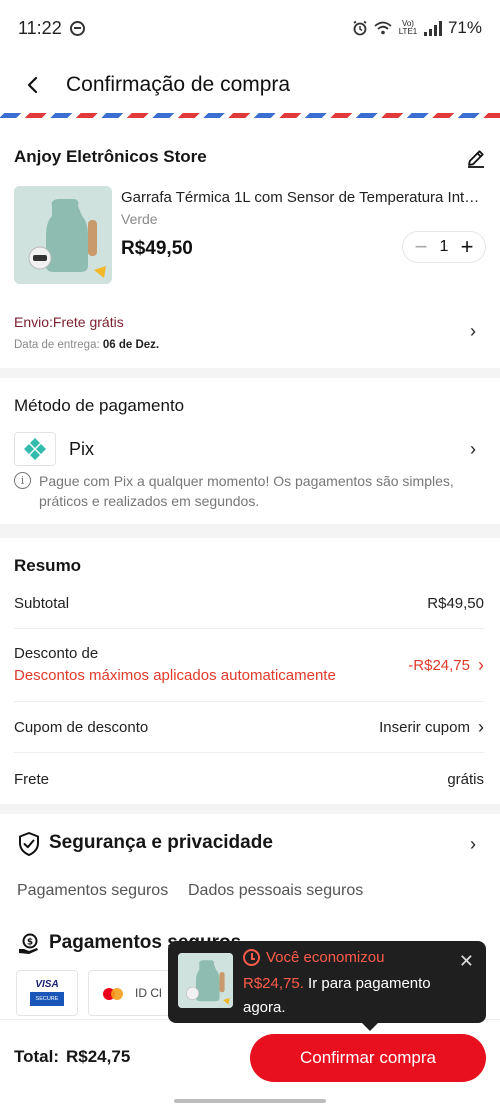 Image resolution: width=500 pixels, height=1111 pixels. I want to click on back-arrow-icon, so click(32, 85).